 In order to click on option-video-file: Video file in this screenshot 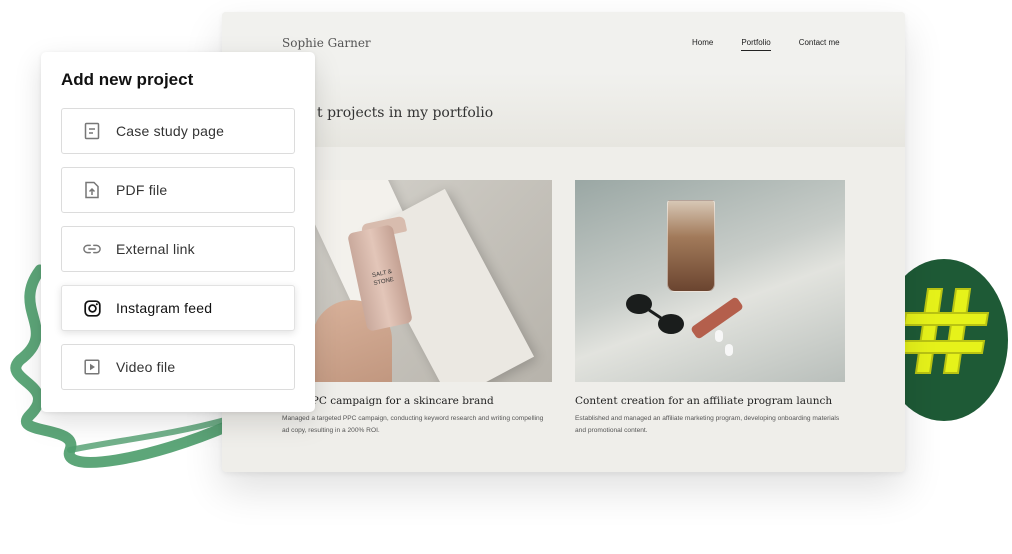, I will do `click(178, 367)`.